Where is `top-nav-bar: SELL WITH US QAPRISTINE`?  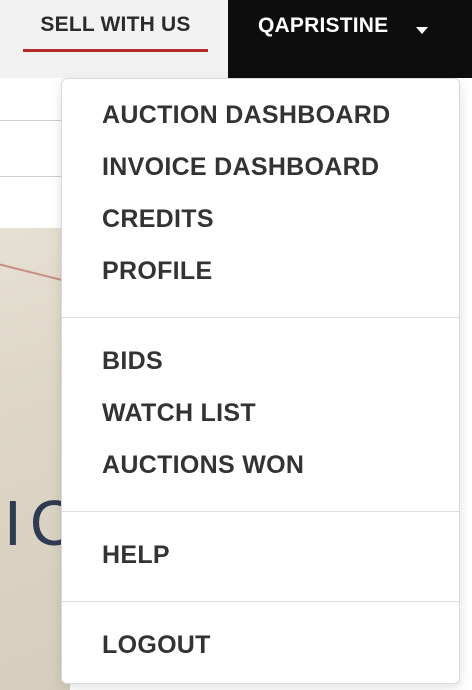
top-nav-bar: SELL WITH US QAPRISTINE is located at coordinates (236, 39).